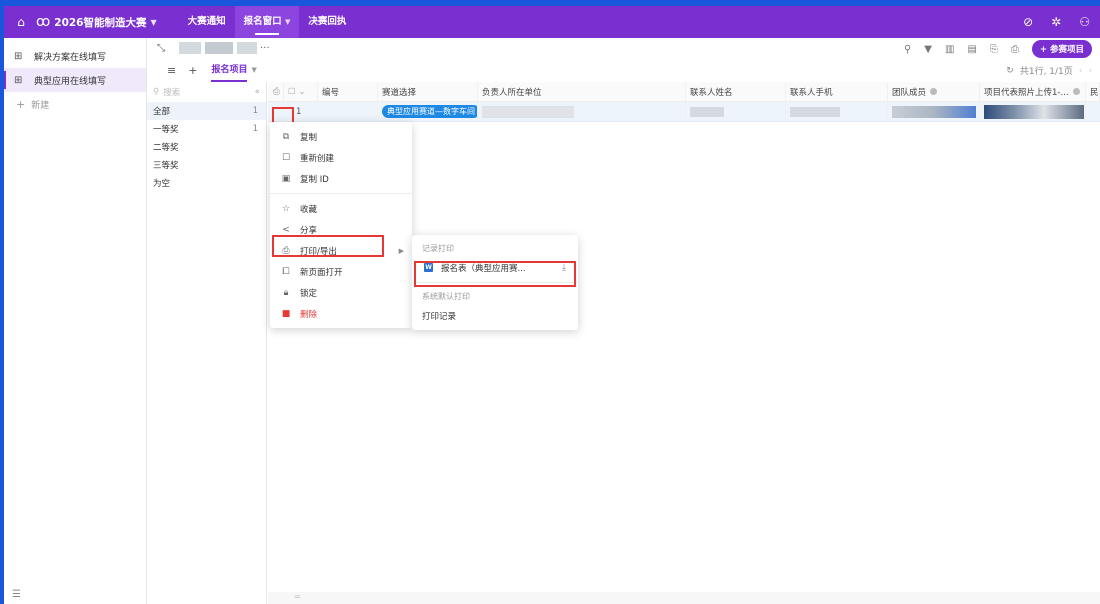 The image size is (1100, 604). Describe the element at coordinates (161, 48) in the screenshot. I see `expand-icon: ⤡` at that location.